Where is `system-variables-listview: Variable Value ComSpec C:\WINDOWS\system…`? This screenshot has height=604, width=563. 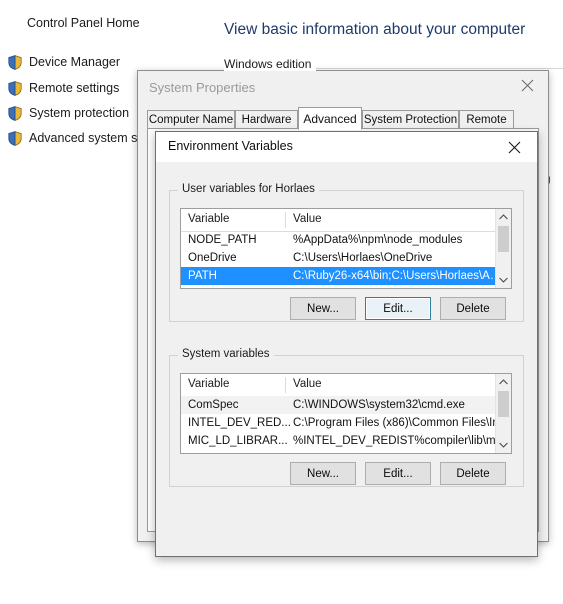 system-variables-listview: Variable Value ComSpec C:\WINDOWS\system… is located at coordinates (346, 413).